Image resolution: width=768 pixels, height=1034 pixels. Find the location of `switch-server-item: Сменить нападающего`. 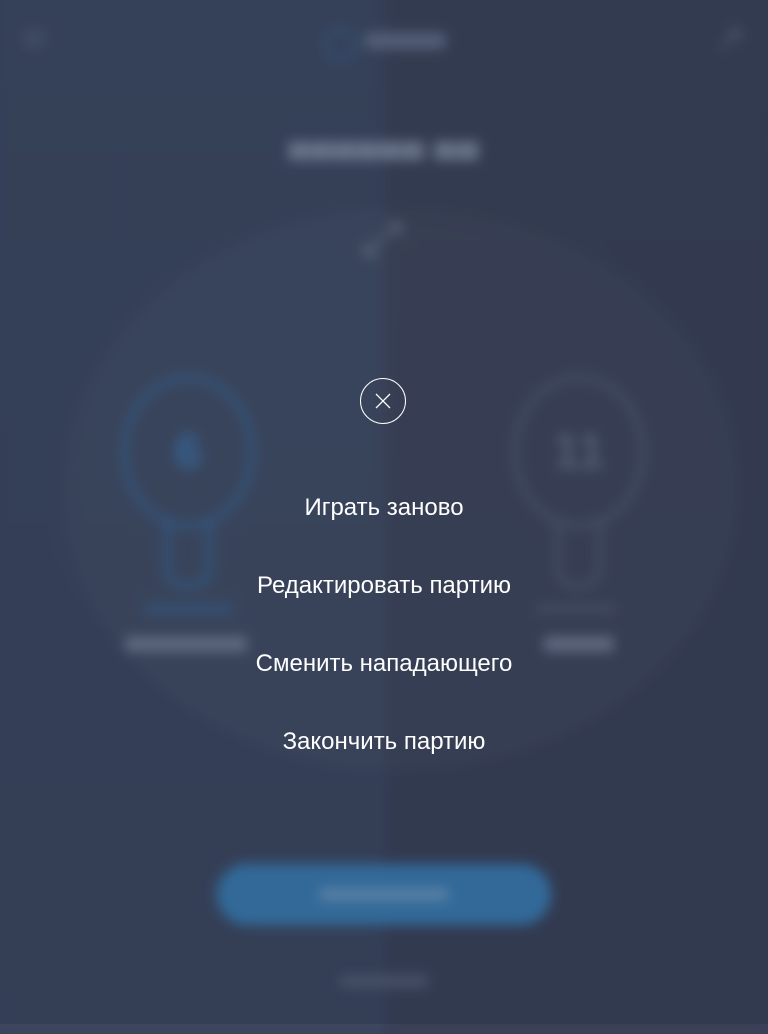

switch-server-item: Сменить нападающего is located at coordinates (384, 685).